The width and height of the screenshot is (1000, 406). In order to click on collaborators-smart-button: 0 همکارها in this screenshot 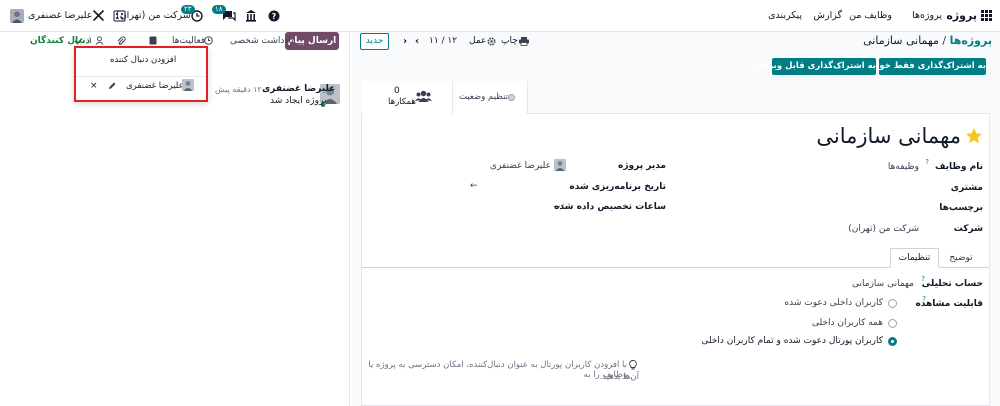, I will do `click(407, 97)`.